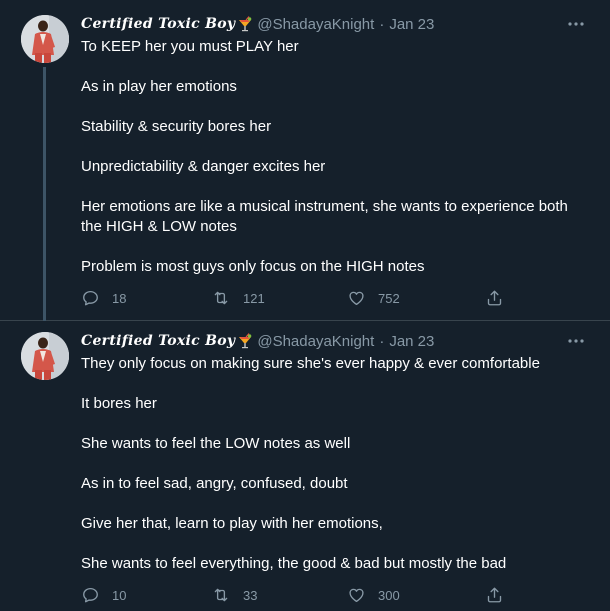 Image resolution: width=610 pixels, height=611 pixels. I want to click on reply-count: 18, so click(119, 298).